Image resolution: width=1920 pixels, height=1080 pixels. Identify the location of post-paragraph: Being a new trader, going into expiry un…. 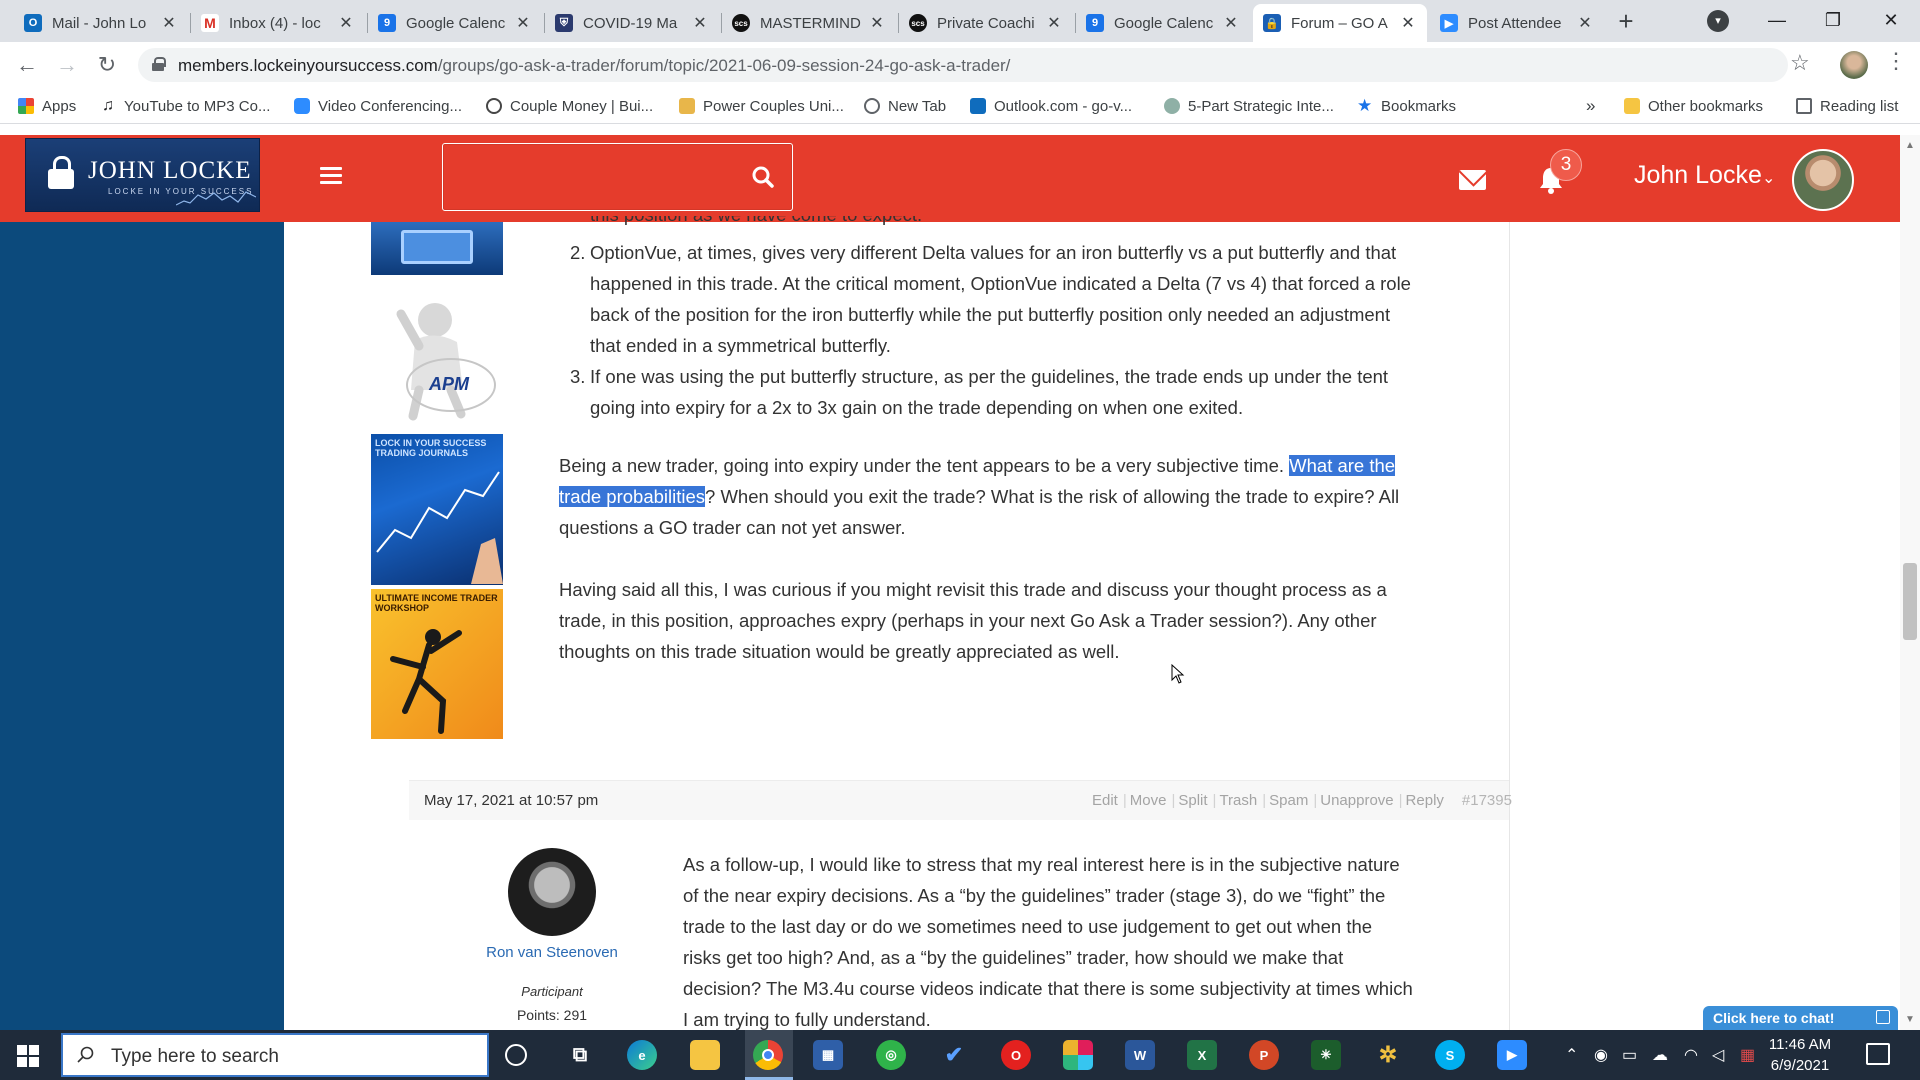
(984, 496).